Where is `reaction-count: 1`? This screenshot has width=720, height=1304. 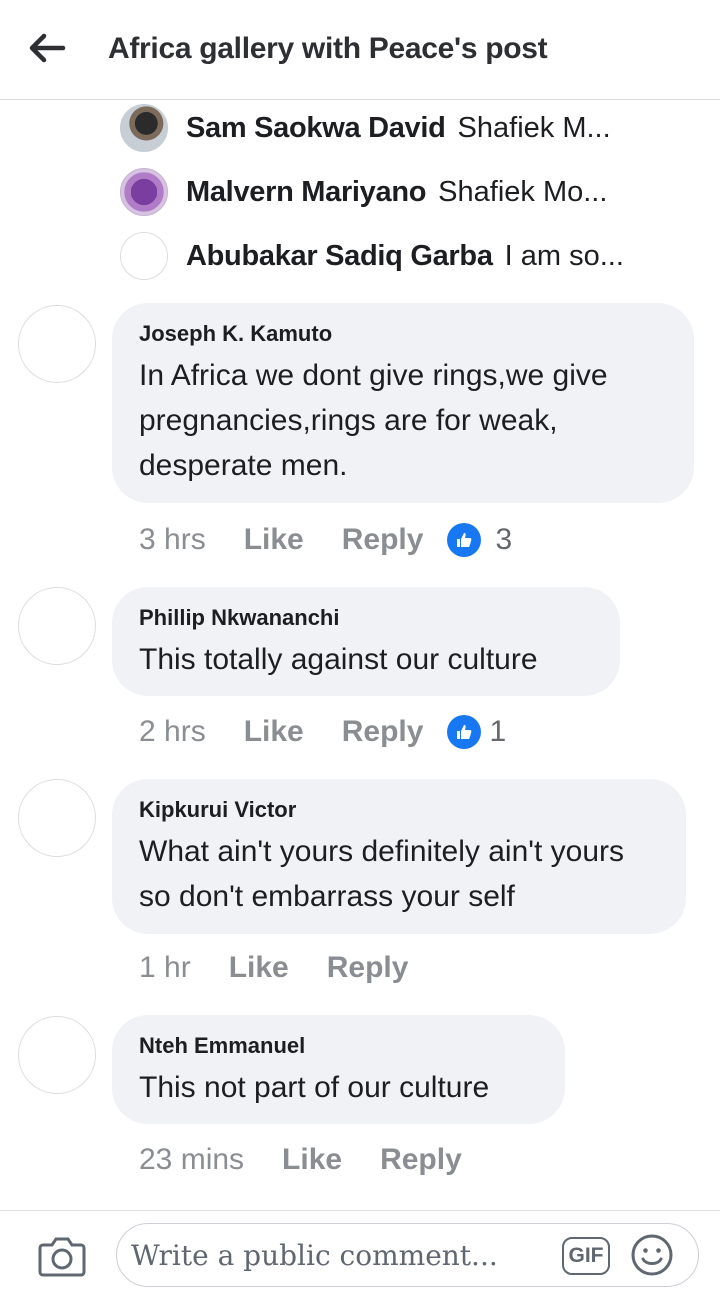
reaction-count: 1 is located at coordinates (498, 731).